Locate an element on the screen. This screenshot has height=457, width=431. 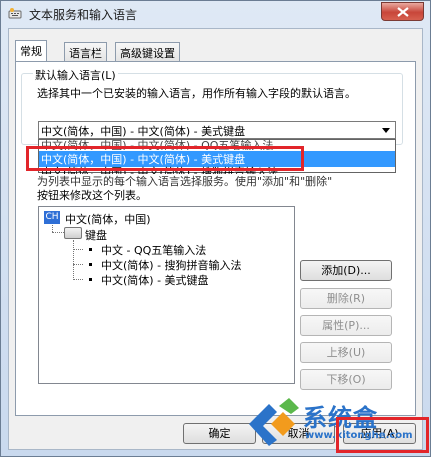
tab-language-bar: 语言栏 is located at coordinates (85, 51).